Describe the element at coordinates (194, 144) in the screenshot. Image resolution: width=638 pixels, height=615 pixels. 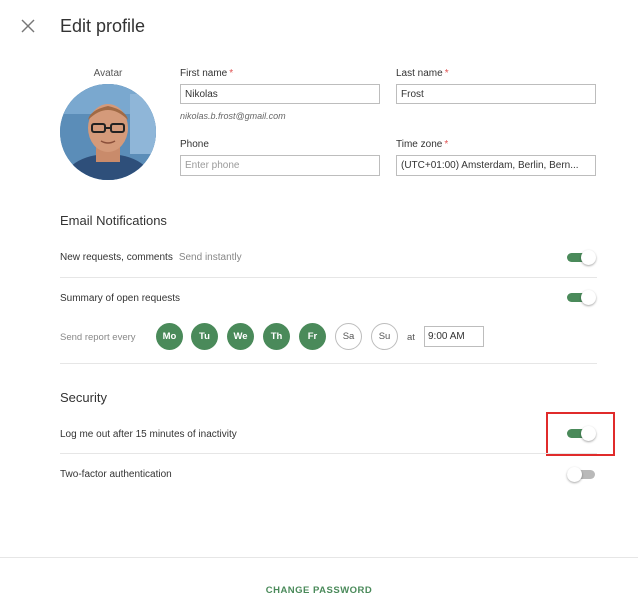
I see `phone-label: Phone` at that location.